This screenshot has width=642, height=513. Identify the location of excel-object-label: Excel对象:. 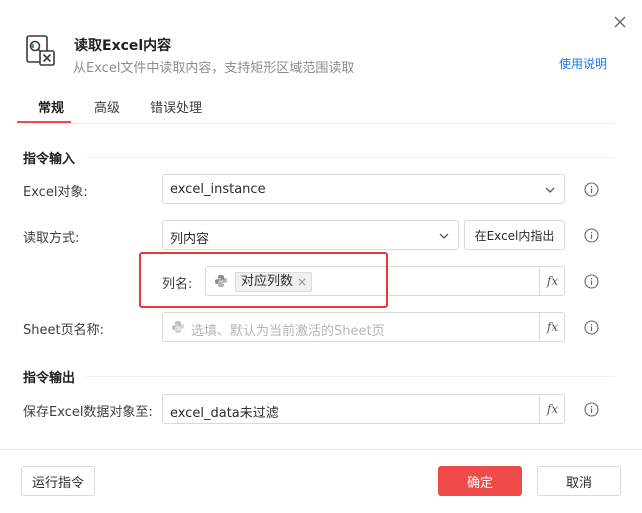
(55, 192).